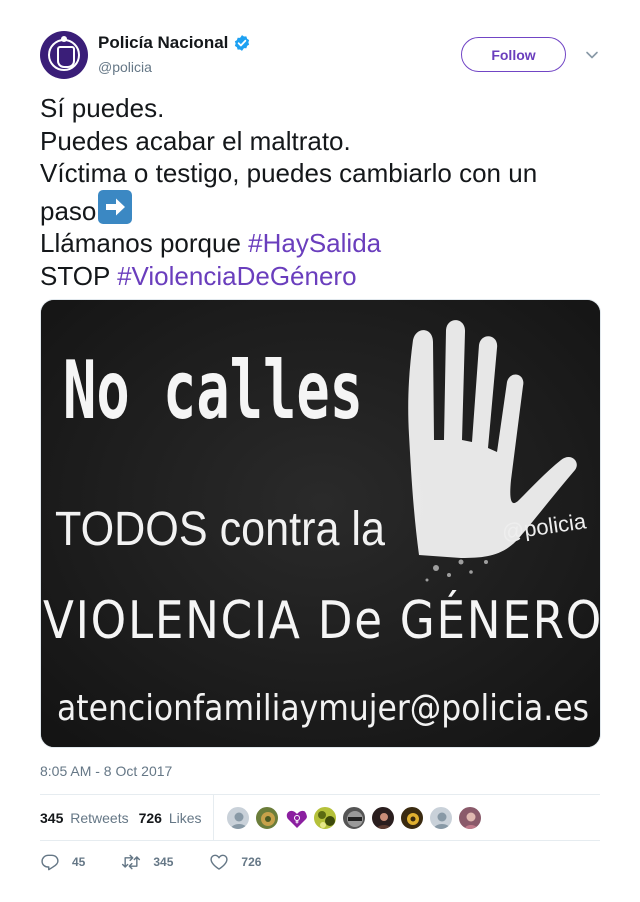 The height and width of the screenshot is (902, 640). I want to click on author-name-row: Policía Nacional, so click(174, 43).